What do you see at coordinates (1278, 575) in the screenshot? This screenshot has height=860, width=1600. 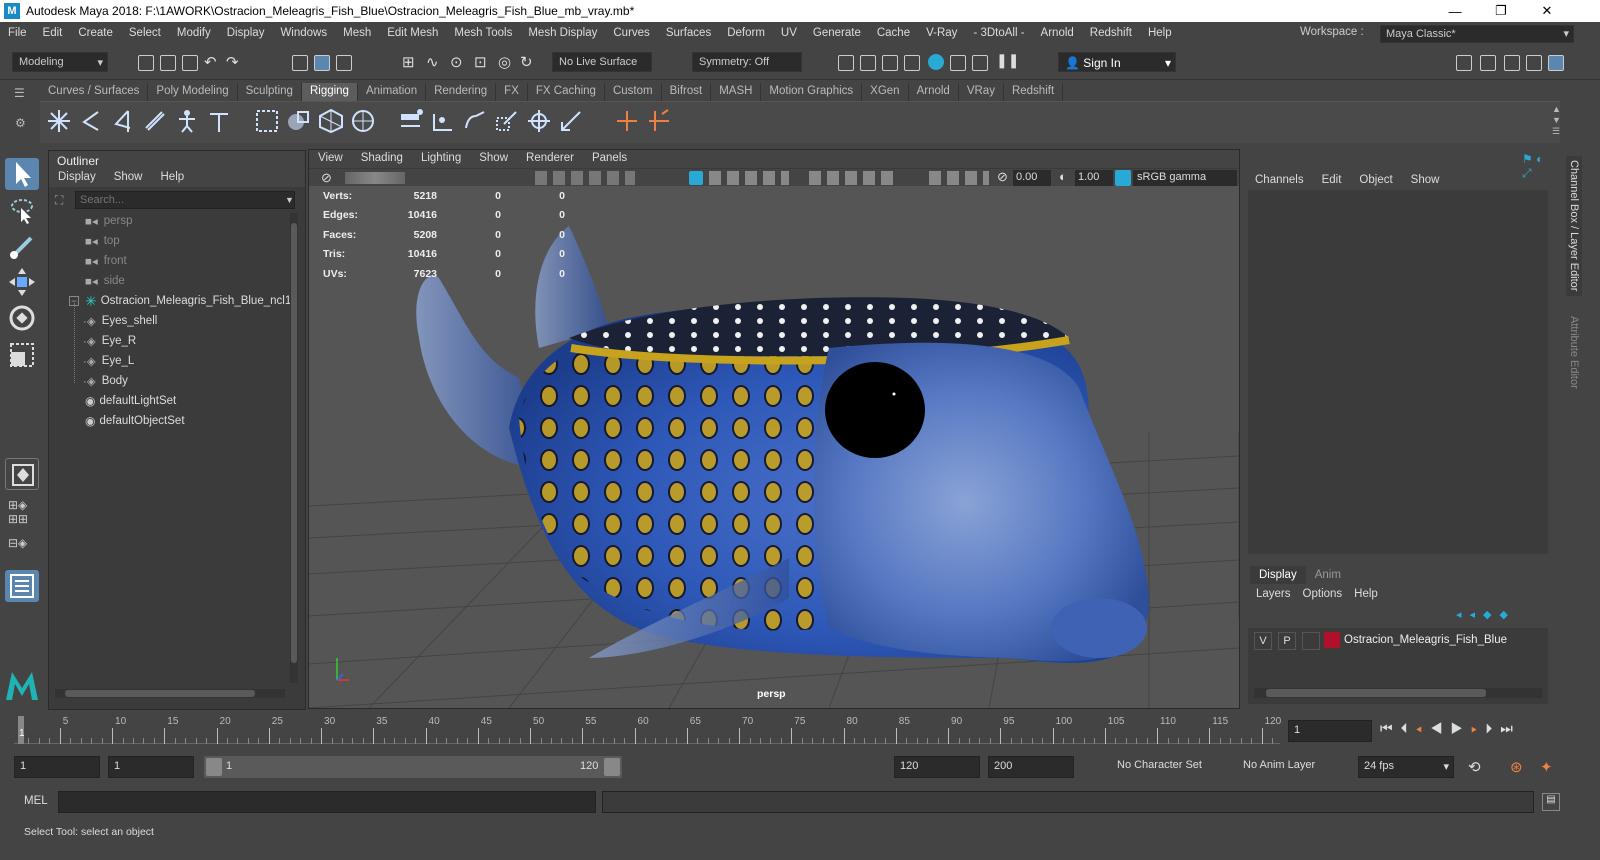 I see `tab-display: Display` at bounding box center [1278, 575].